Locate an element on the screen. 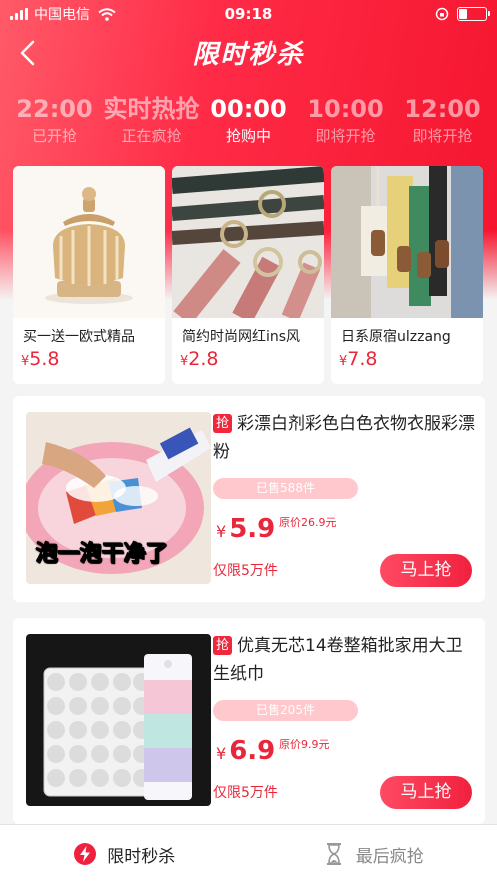  featured-card: 买一送一欧式精品 ¥5.8 is located at coordinates (89, 275).